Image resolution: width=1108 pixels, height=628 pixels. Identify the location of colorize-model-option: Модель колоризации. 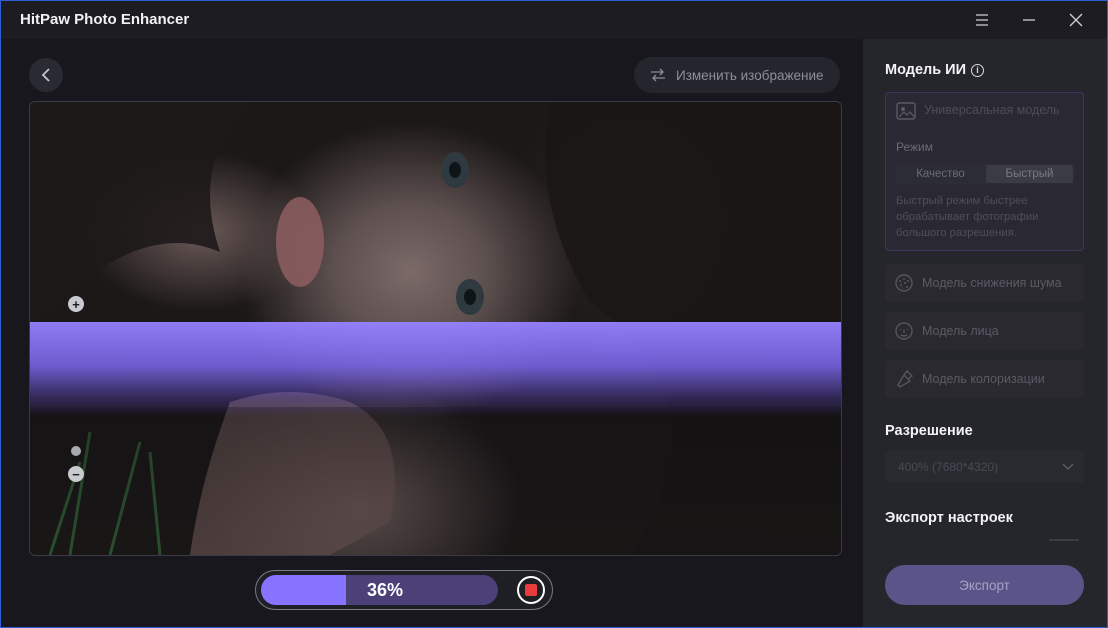
(984, 379).